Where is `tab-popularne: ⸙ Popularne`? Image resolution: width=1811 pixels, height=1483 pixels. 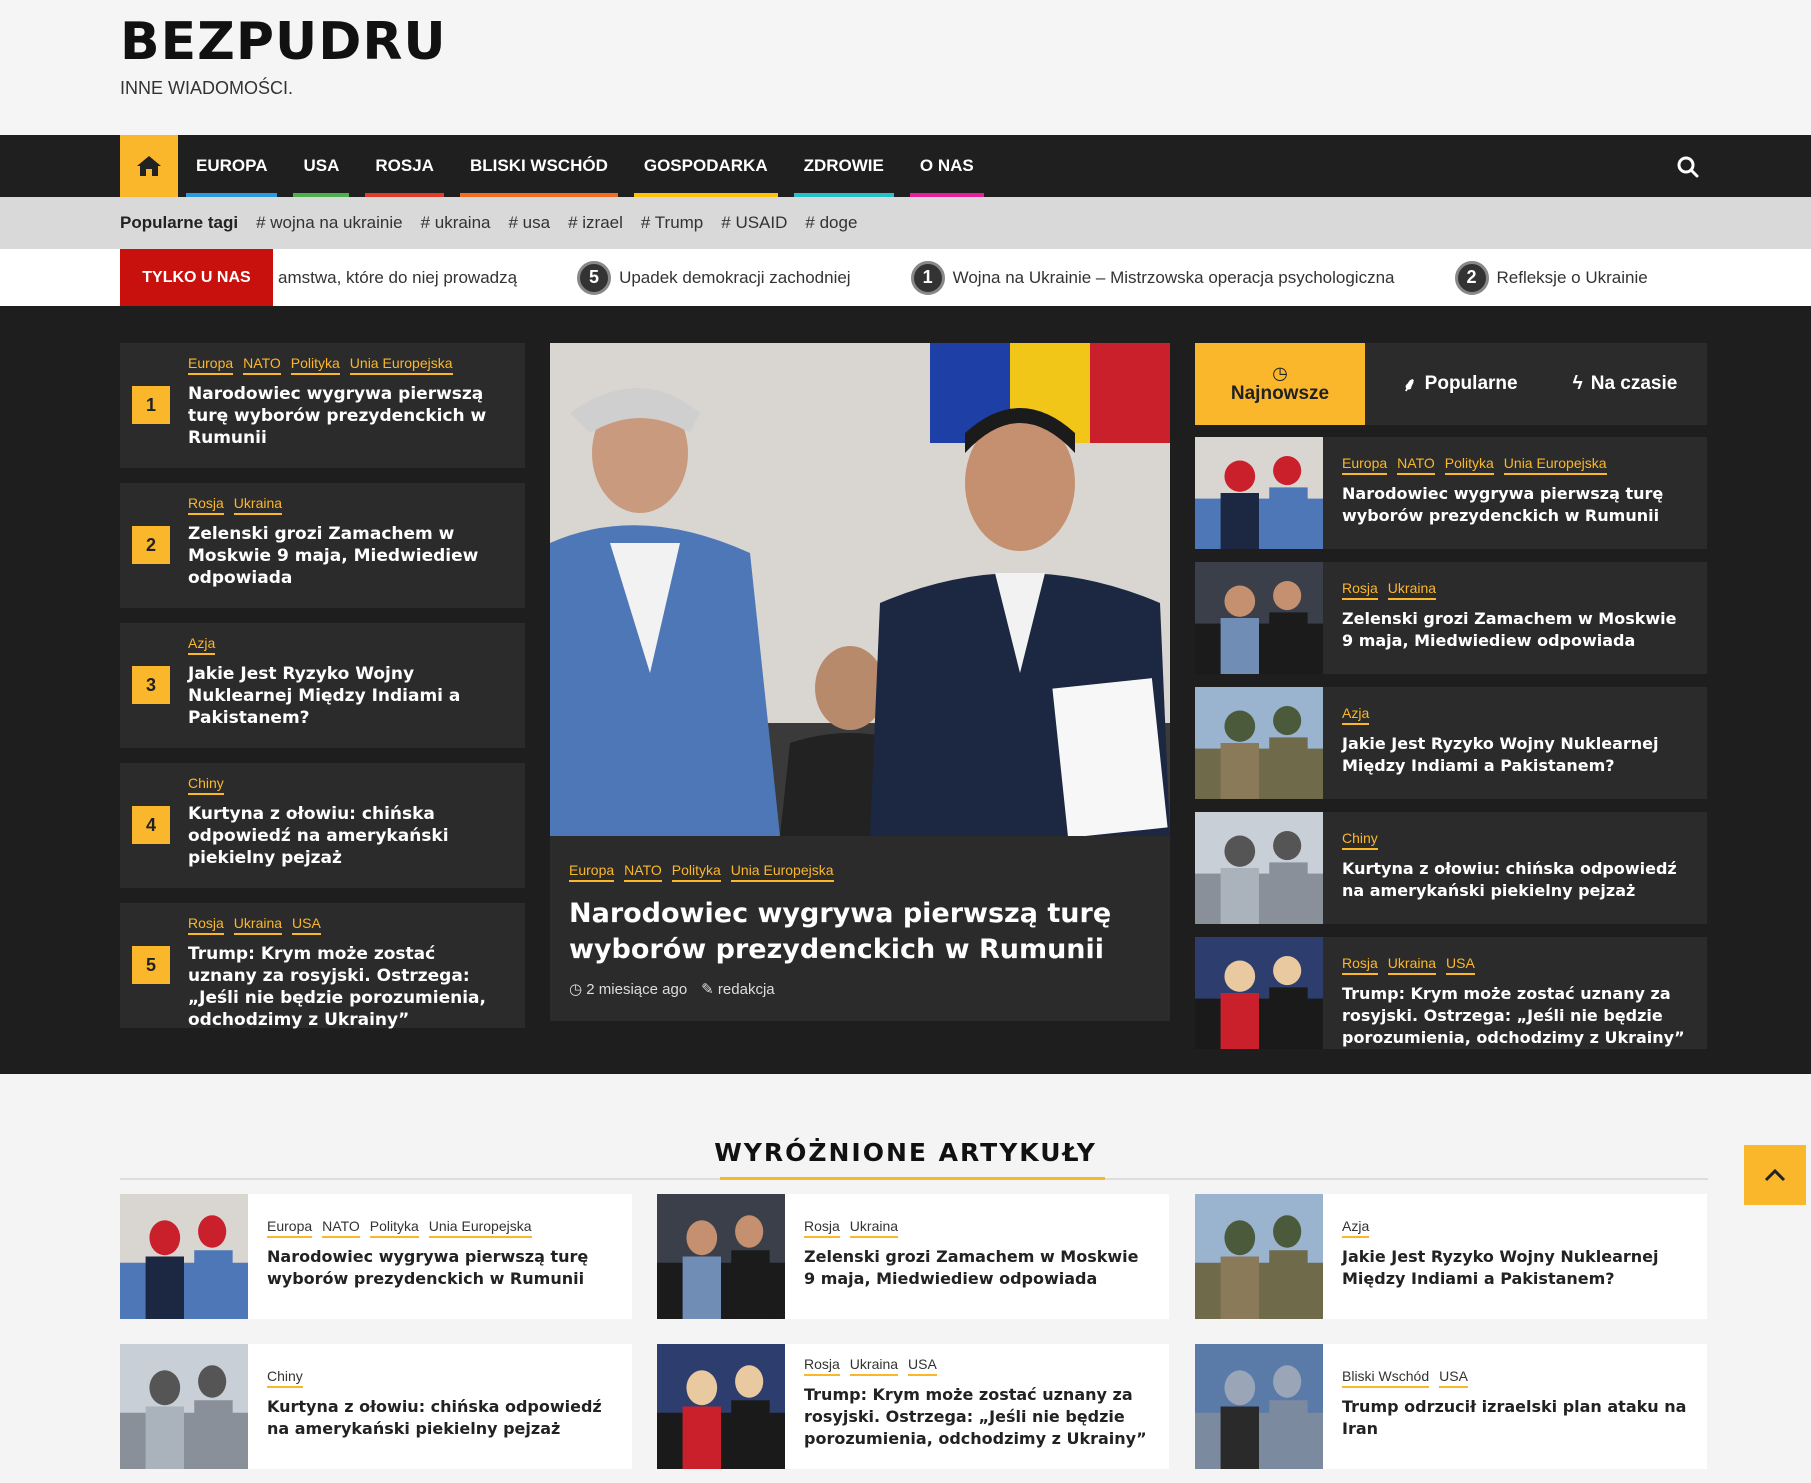
tab-popularne: ⸙ Popularne is located at coordinates (1460, 384).